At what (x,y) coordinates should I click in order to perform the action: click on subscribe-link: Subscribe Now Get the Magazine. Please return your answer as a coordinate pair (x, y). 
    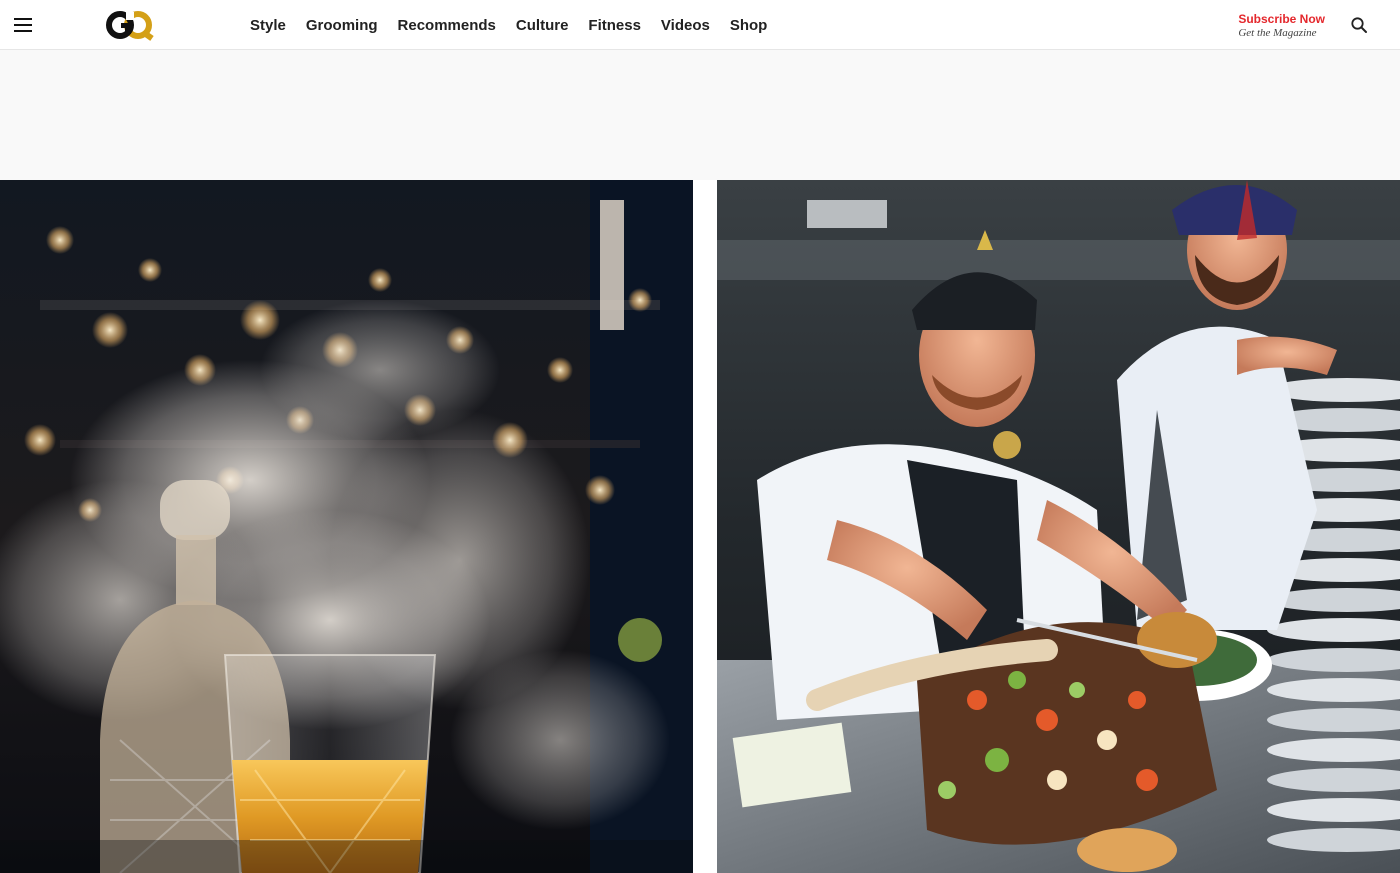
    Looking at the image, I should click on (1281, 25).